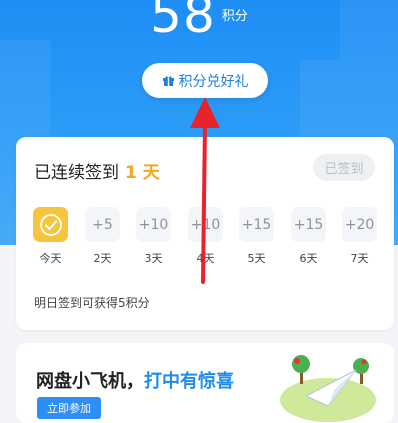  I want to click on promo-title-highlight: 打中有惊喜, so click(189, 381).